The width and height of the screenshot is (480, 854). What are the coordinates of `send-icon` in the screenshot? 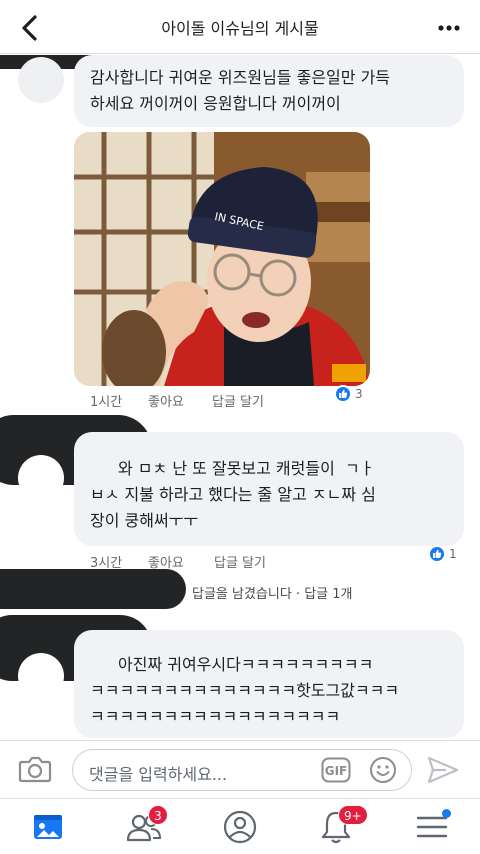 It's located at (443, 770).